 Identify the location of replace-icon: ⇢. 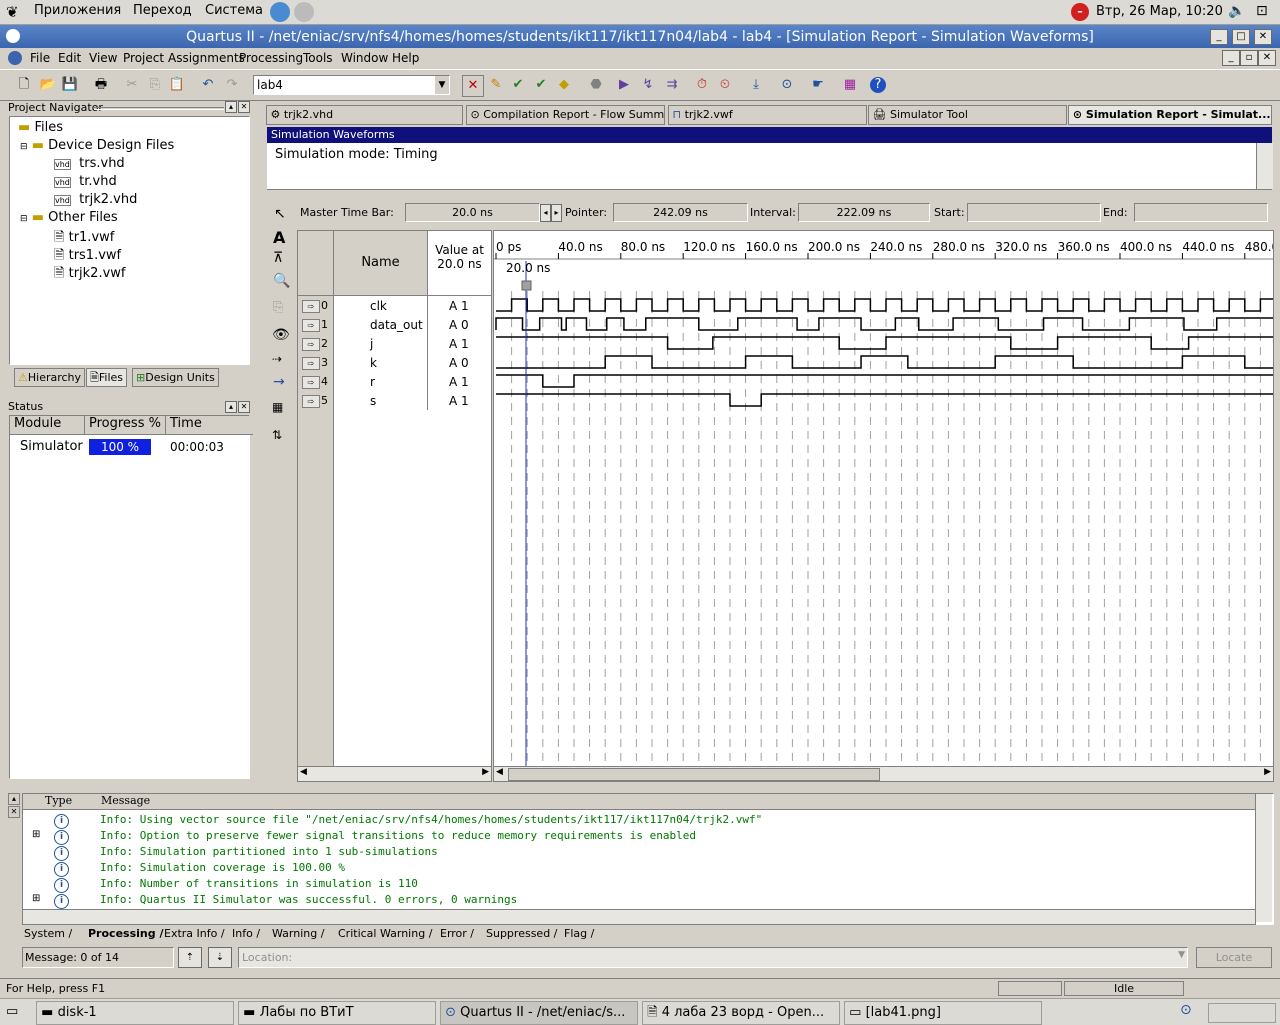
(277, 359).